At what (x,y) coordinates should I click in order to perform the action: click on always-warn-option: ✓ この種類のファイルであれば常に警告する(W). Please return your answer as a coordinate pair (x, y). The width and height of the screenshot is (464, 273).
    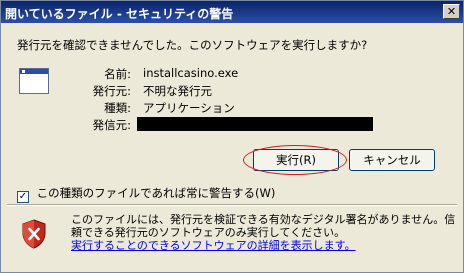
    Looking at the image, I should click on (146, 194).